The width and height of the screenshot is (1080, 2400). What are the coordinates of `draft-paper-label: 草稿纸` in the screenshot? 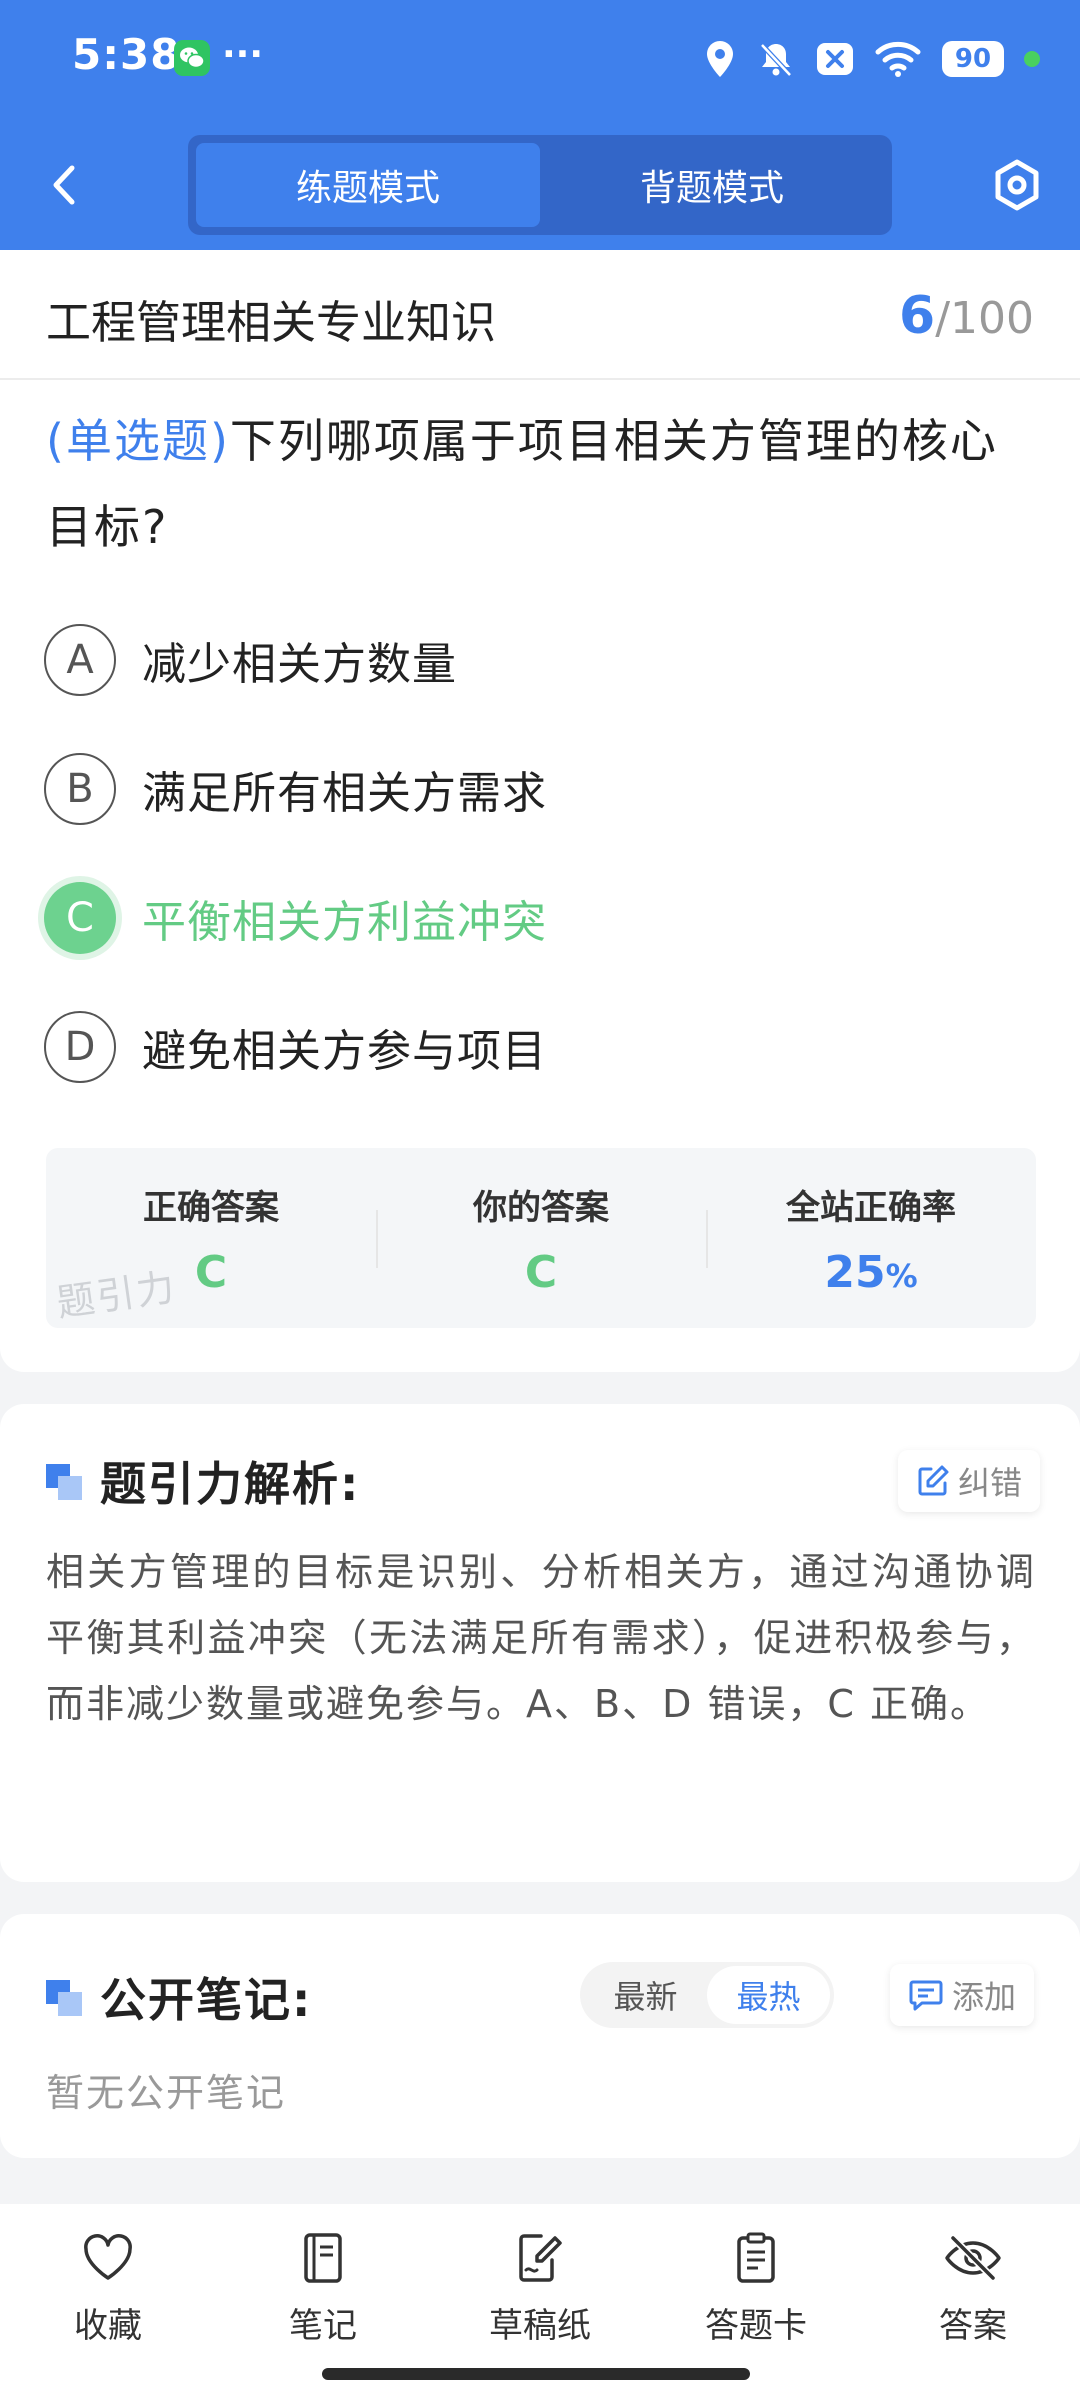 It's located at (540, 2326).